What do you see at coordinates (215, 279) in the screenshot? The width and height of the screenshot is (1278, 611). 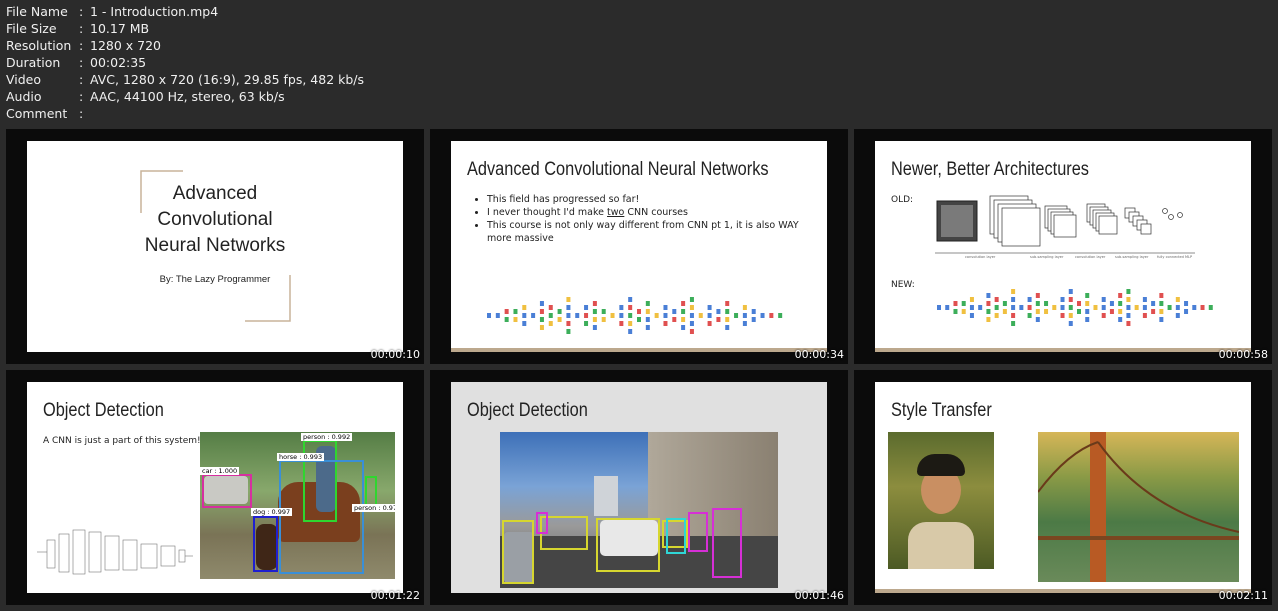 I see `slide-subtitle: By: The Lazy Programmer` at bounding box center [215, 279].